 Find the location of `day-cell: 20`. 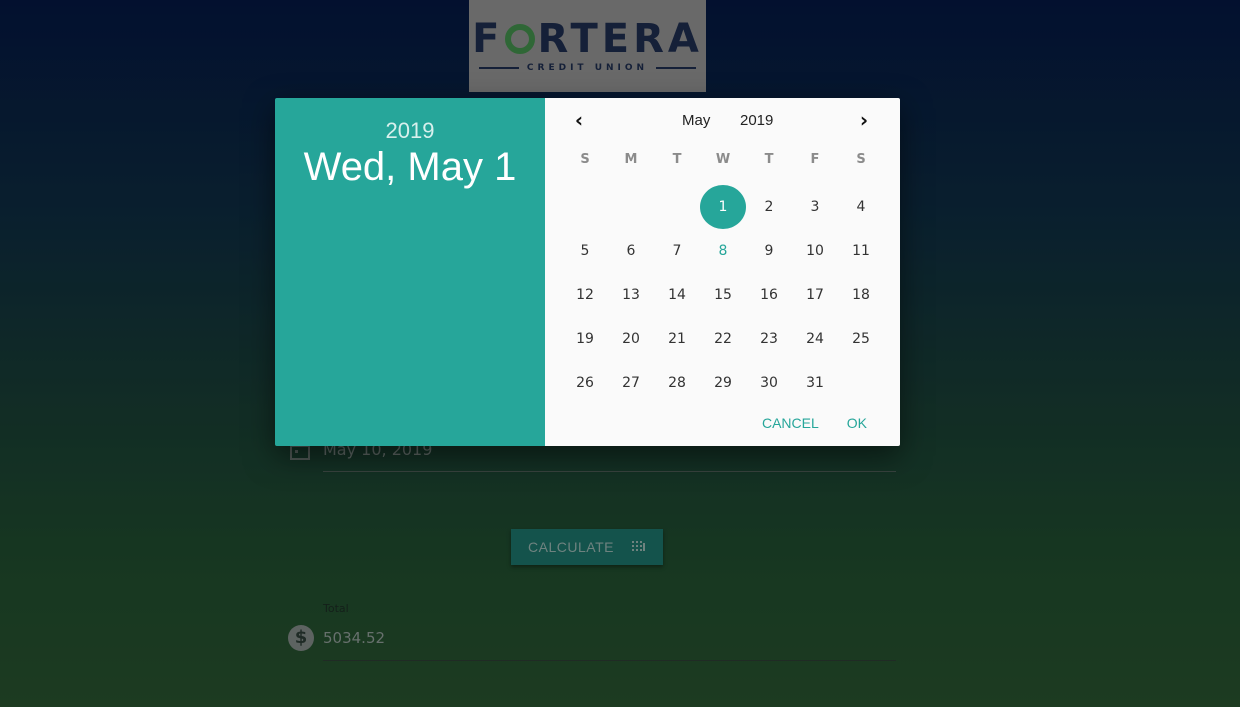

day-cell: 20 is located at coordinates (631, 339).